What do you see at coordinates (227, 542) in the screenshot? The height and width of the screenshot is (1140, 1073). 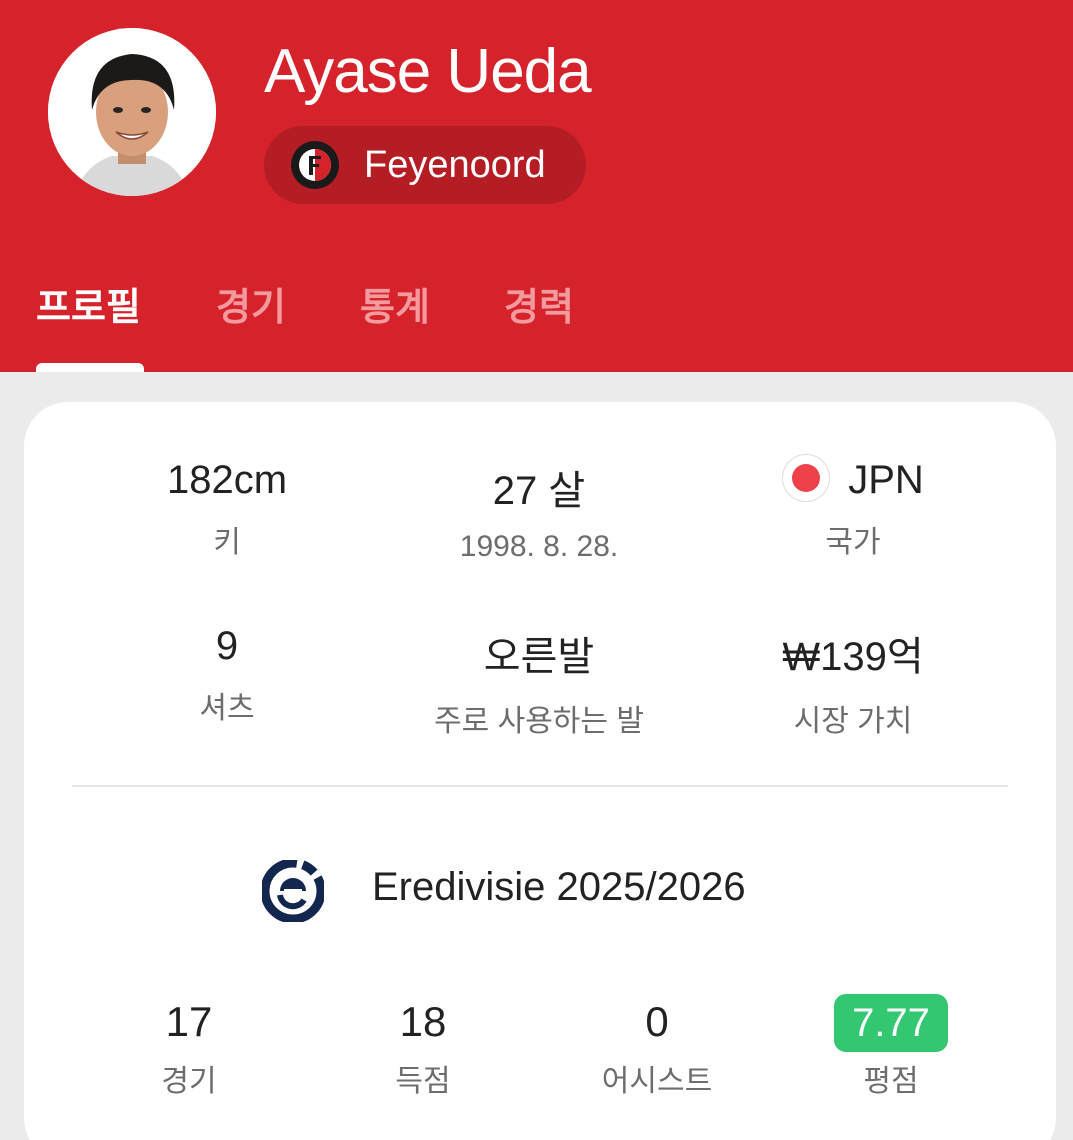 I see `height-label: 키` at bounding box center [227, 542].